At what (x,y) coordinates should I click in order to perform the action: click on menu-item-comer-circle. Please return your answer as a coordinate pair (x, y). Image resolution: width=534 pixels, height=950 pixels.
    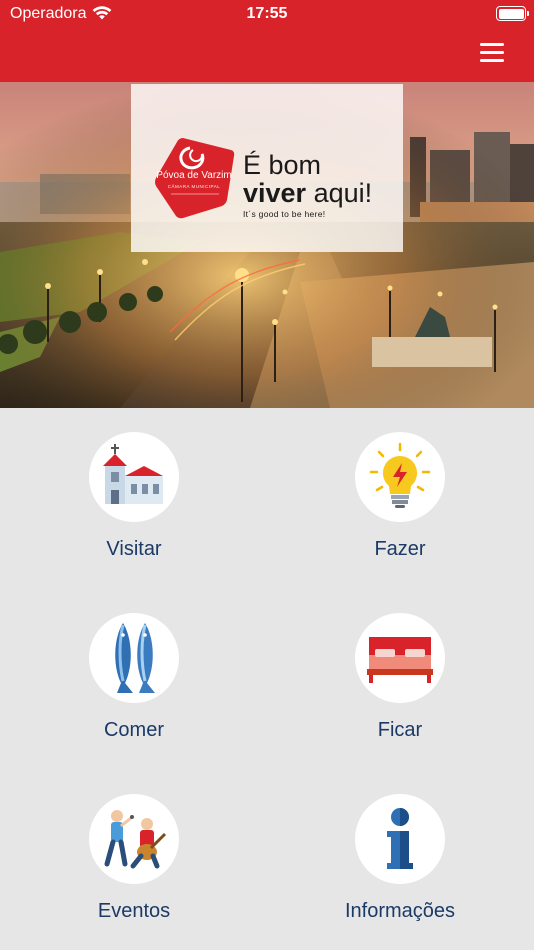
    Looking at the image, I should click on (134, 658).